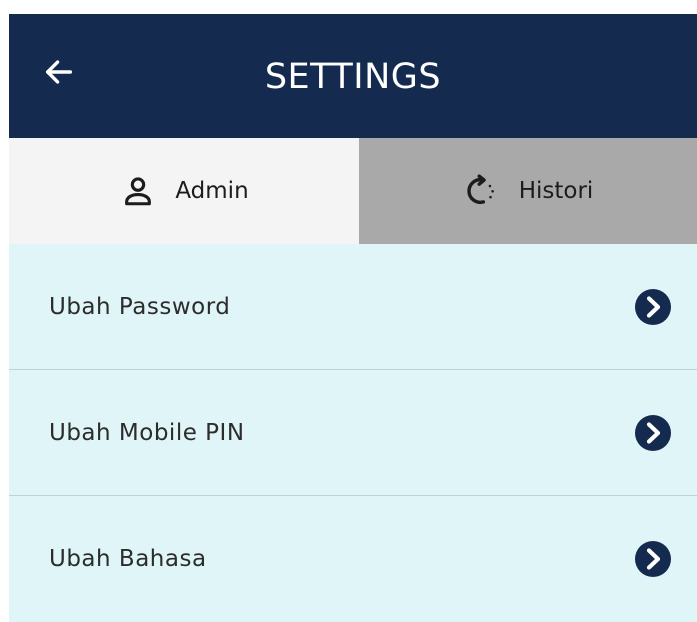 The image size is (697, 622). I want to click on back-button, so click(59, 74).